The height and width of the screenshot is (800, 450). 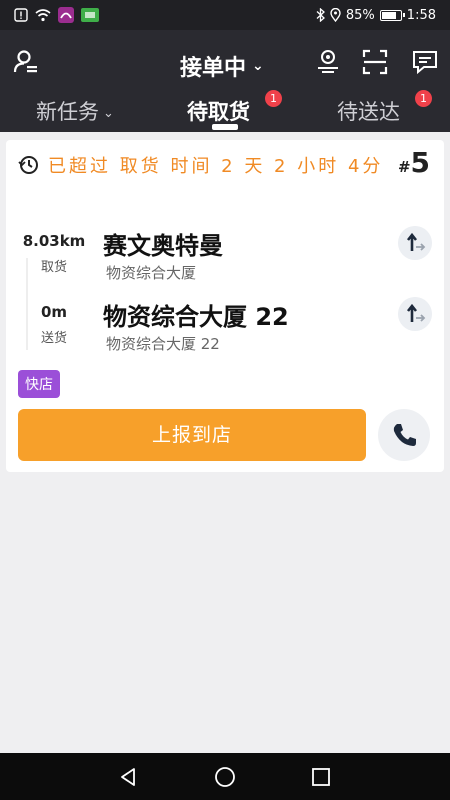 What do you see at coordinates (225, 127) in the screenshot?
I see `active-tab-indicator` at bounding box center [225, 127].